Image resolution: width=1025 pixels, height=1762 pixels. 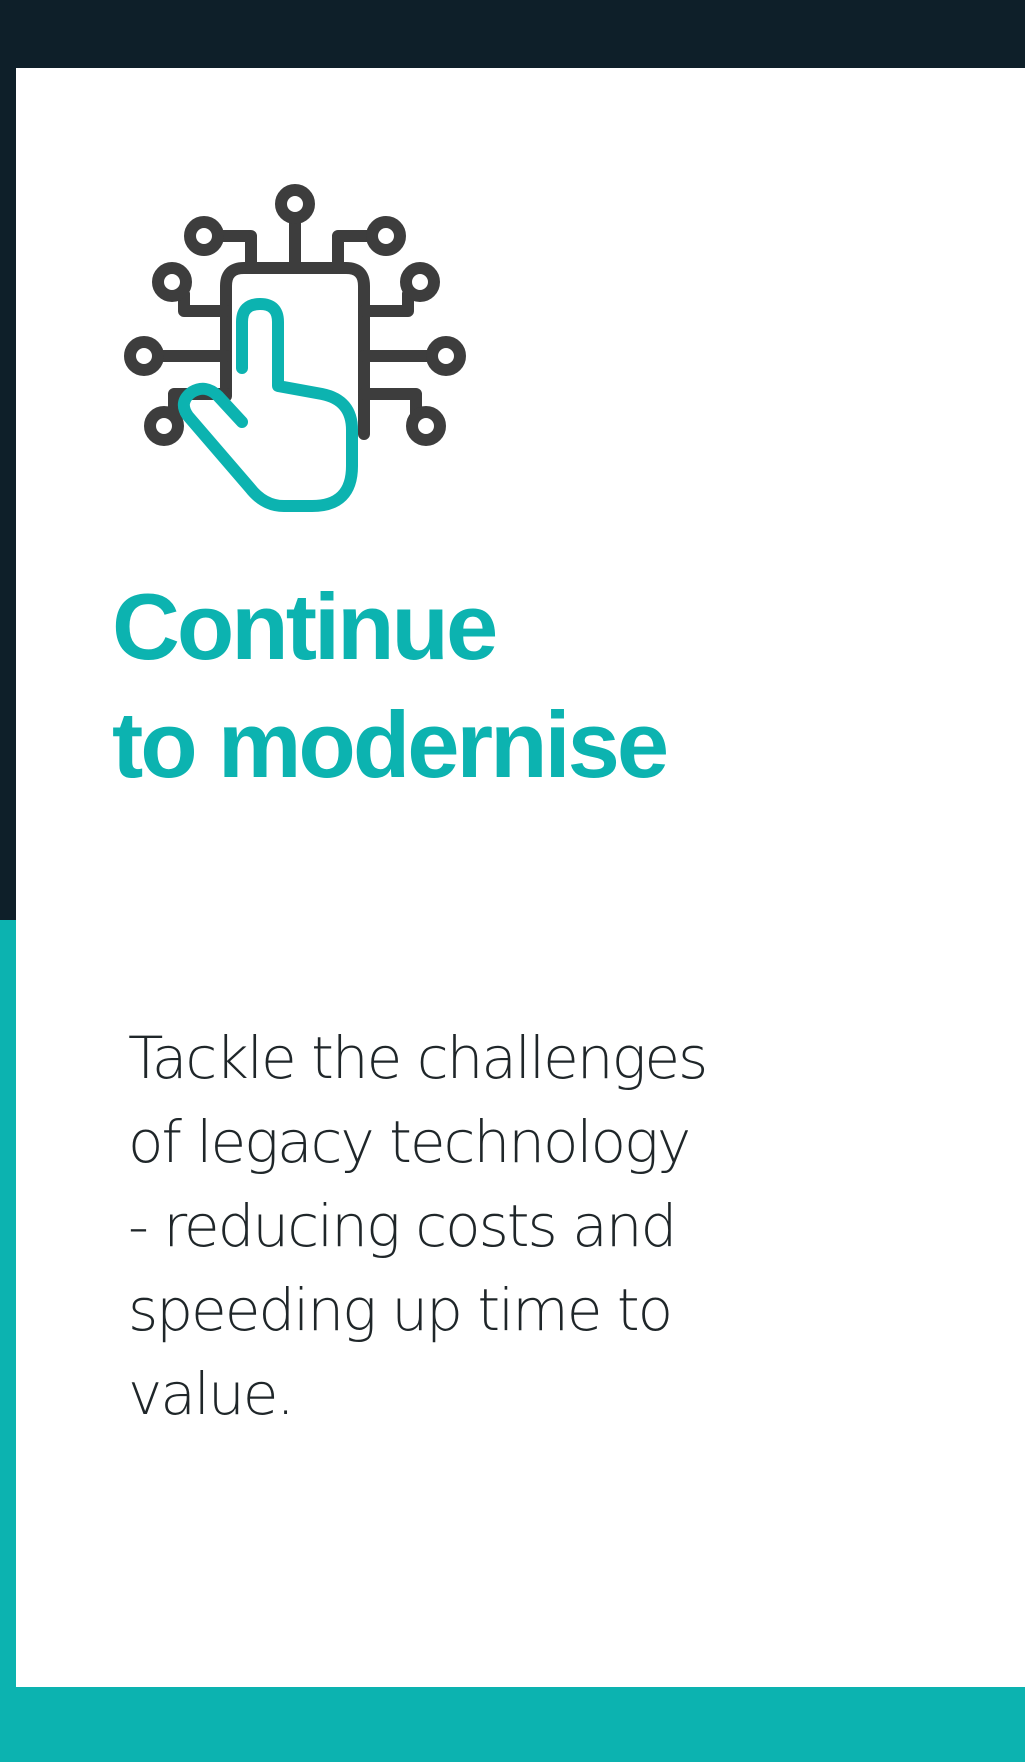 I want to click on card-description-line-4: speeding up time to, so click(x=400, y=1310).